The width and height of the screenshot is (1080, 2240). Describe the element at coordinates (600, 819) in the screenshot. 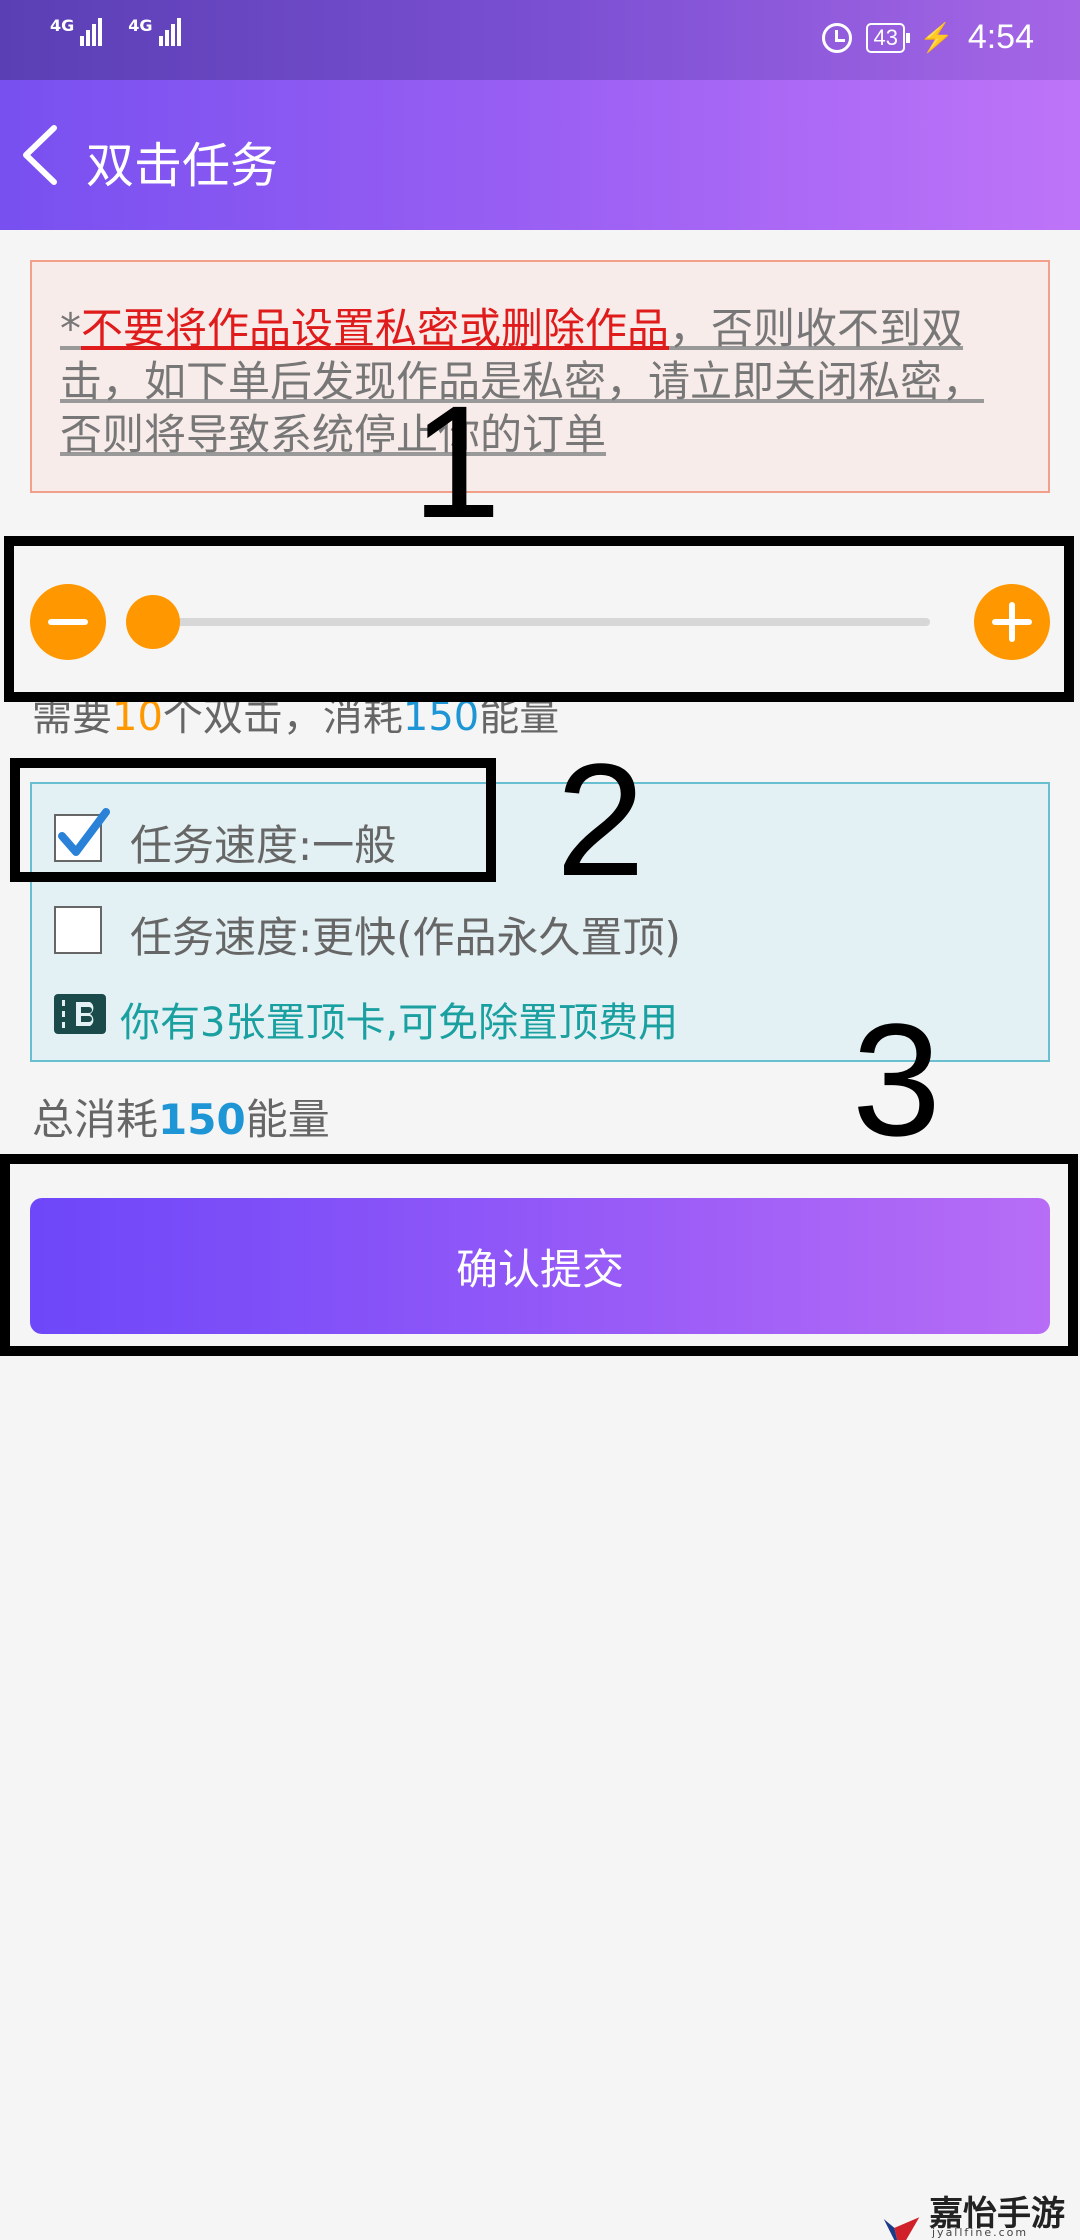

I see `annotation-number-2: 2` at that location.